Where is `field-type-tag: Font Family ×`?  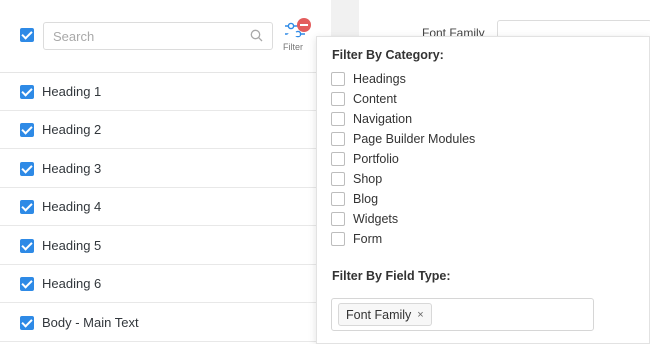 field-type-tag: Font Family × is located at coordinates (385, 314).